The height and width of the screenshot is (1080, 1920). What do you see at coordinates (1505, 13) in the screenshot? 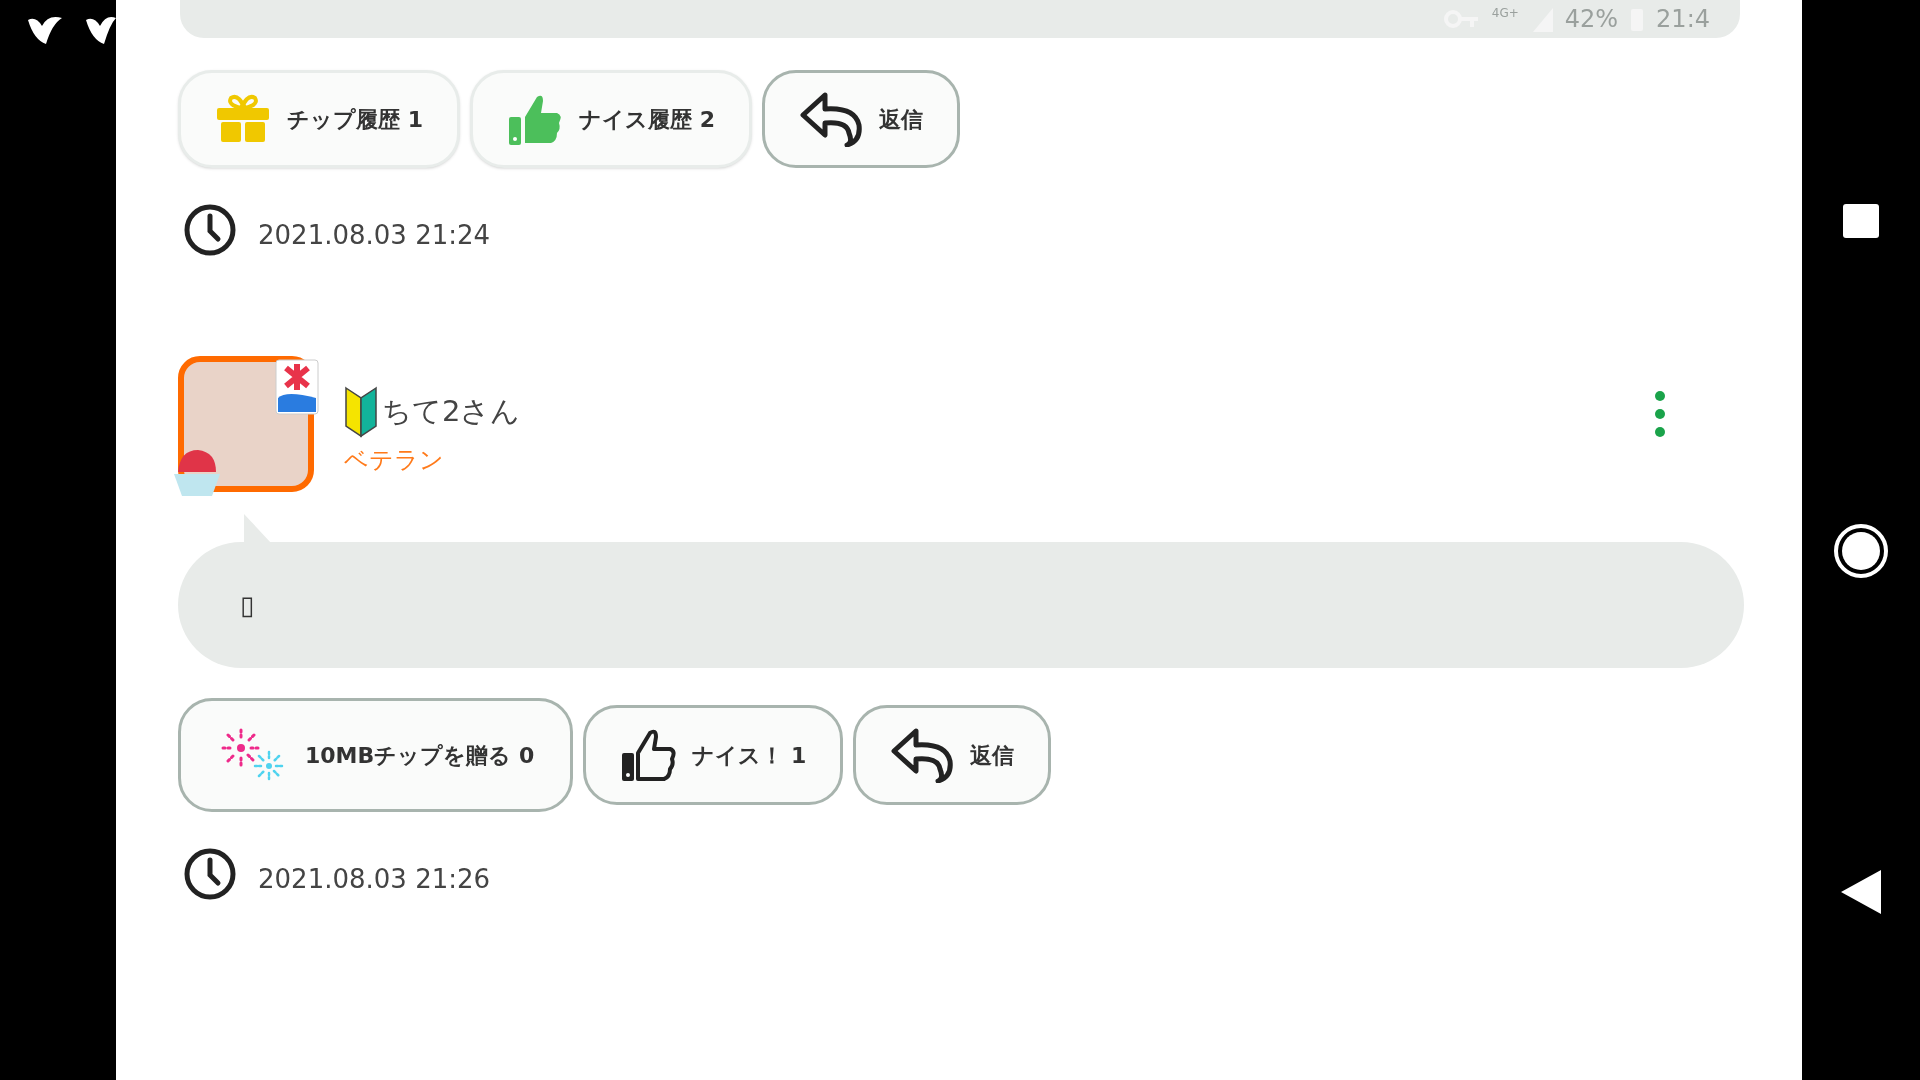
I see `network-type: 4G+` at bounding box center [1505, 13].